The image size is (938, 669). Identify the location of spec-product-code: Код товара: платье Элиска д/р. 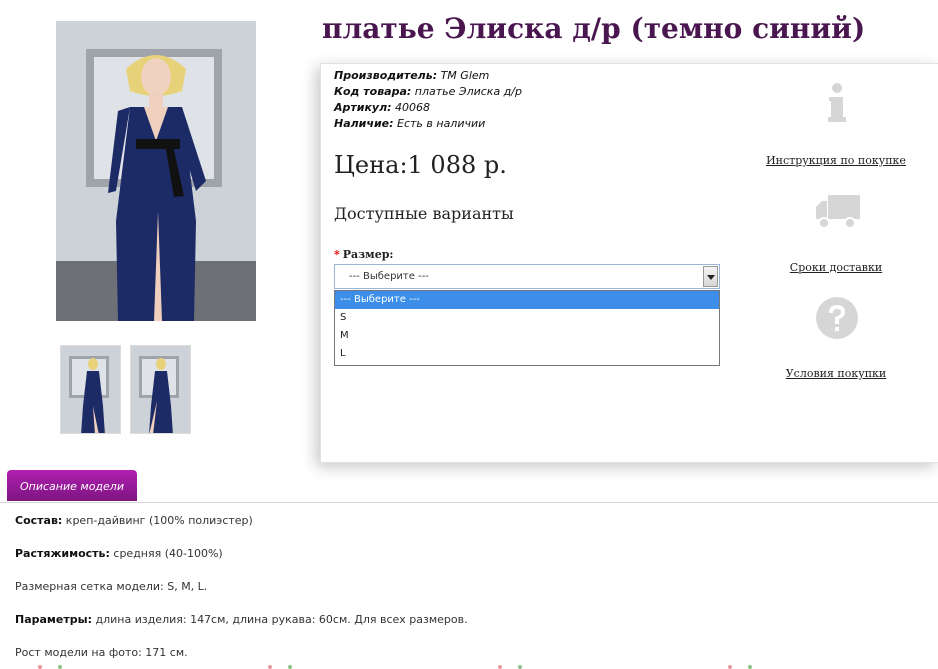
(428, 92).